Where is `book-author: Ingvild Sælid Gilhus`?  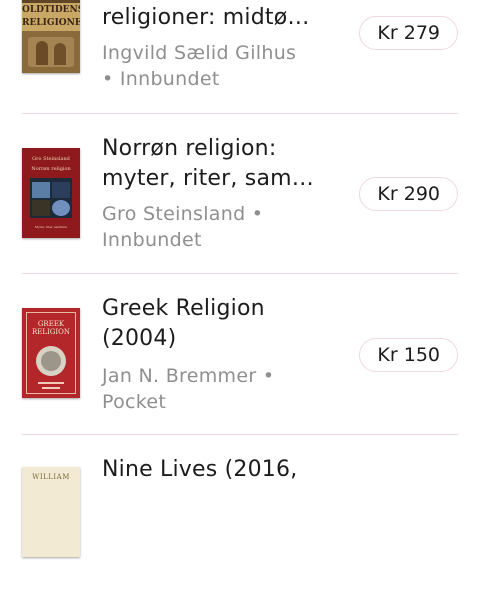 book-author: Ingvild Sælid Gilhus is located at coordinates (199, 53).